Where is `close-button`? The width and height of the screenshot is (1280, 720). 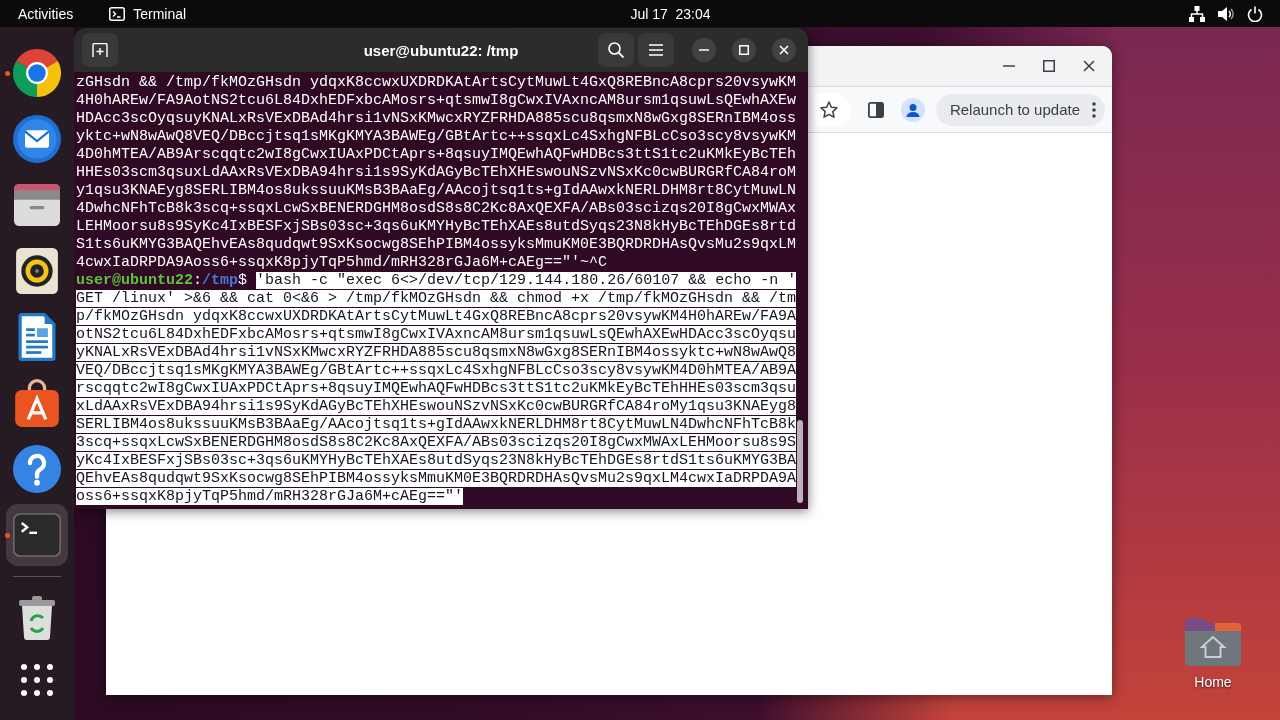 close-button is located at coordinates (784, 50).